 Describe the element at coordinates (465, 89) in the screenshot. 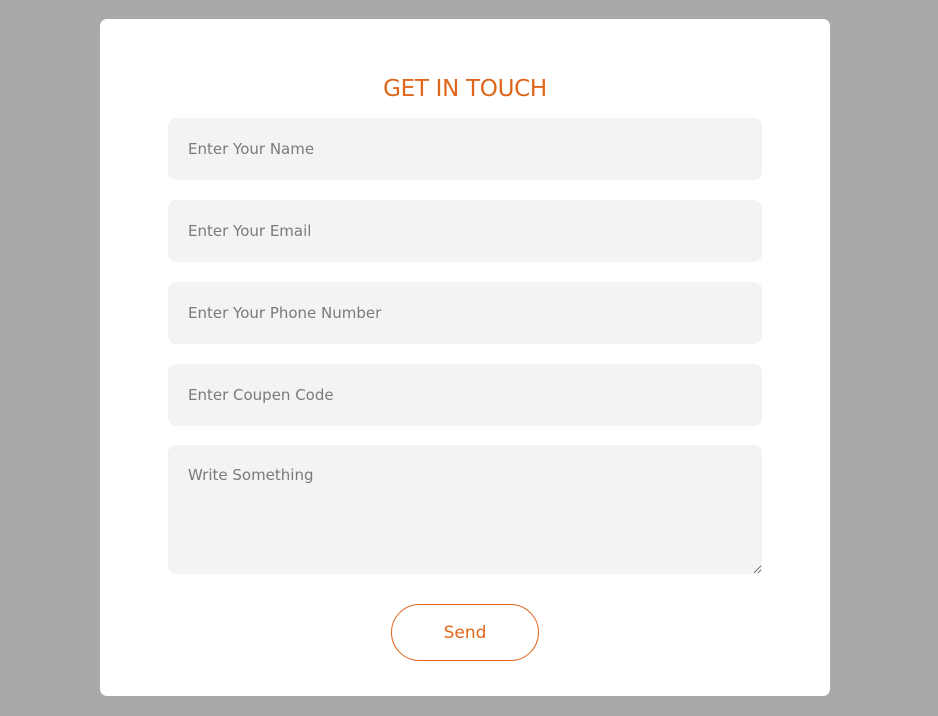

I see `form-title: GET IN TOUCH` at that location.